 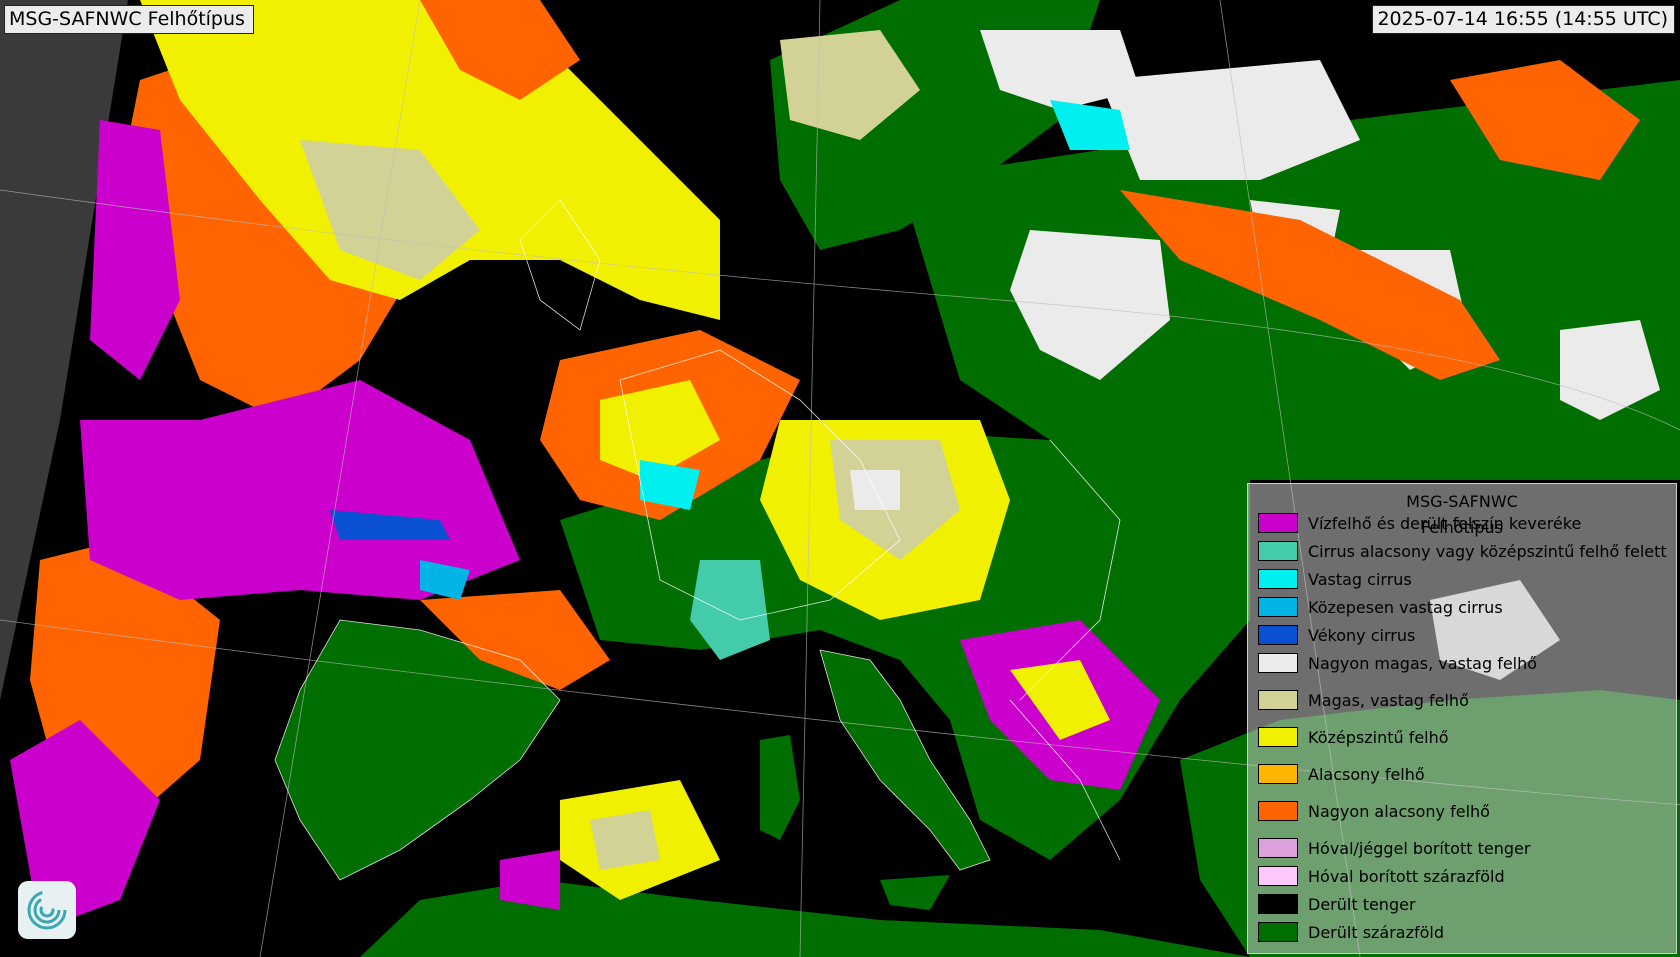 What do you see at coordinates (1405, 607) in the screenshot?
I see `legend-label: Közepesen vastag cirrus` at bounding box center [1405, 607].